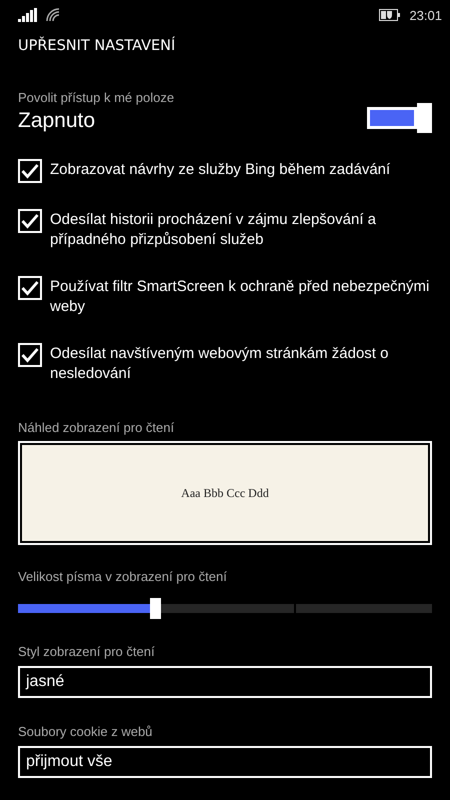 The width and height of the screenshot is (450, 800). Describe the element at coordinates (123, 576) in the screenshot. I see `slider-label: Velikost písma v zobrazení pro čtení` at that location.